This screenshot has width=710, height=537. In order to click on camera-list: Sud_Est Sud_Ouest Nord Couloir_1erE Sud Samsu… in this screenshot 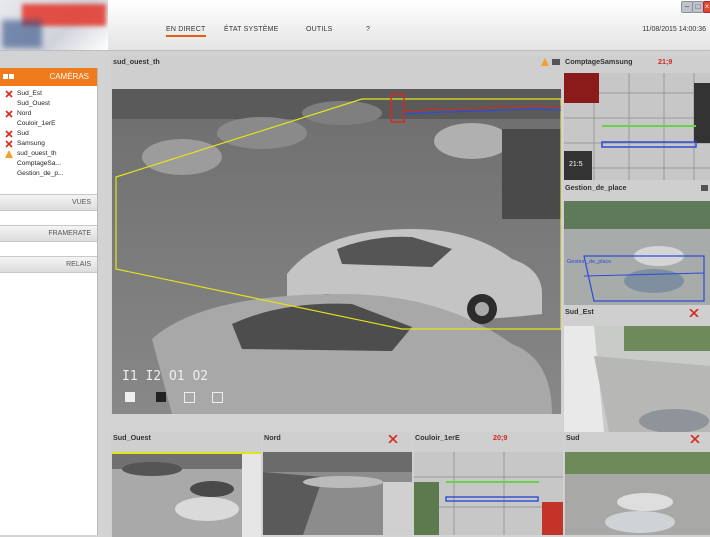, I will do `click(48, 134)`.